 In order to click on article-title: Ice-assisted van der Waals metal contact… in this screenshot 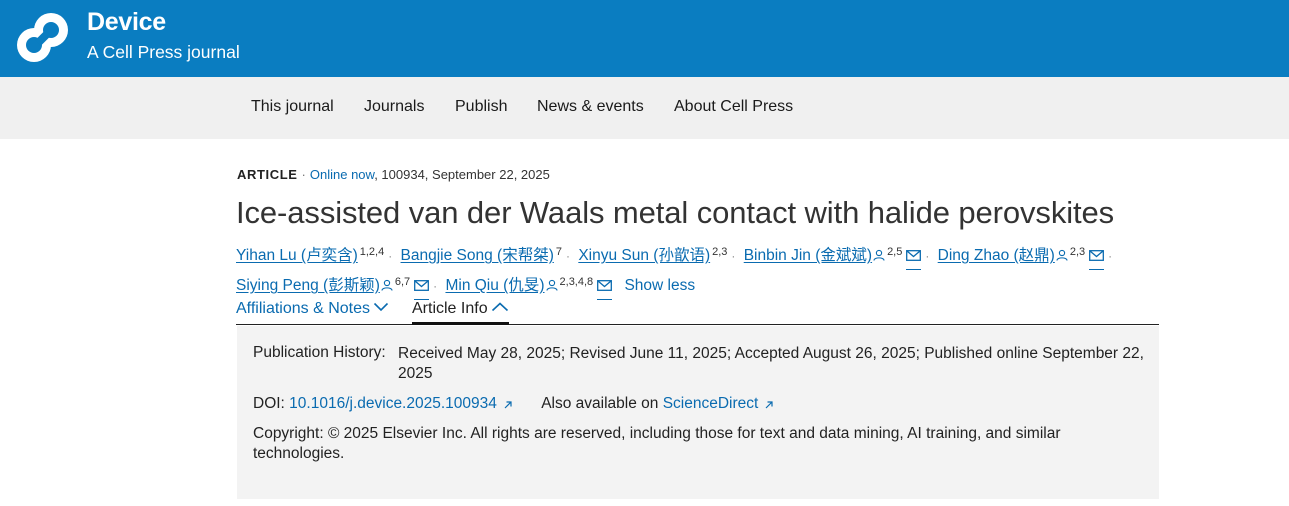, I will do `click(675, 212)`.